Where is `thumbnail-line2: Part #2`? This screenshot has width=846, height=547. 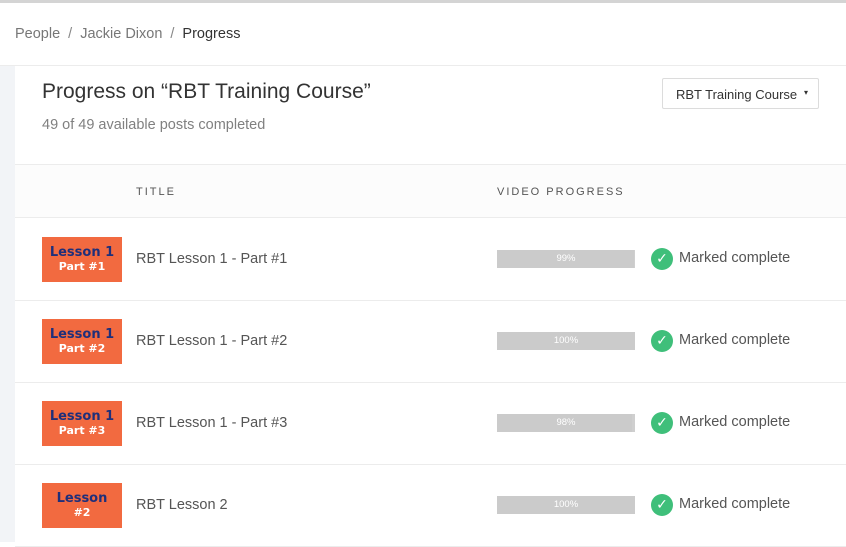 thumbnail-line2: Part #2 is located at coordinates (82, 349).